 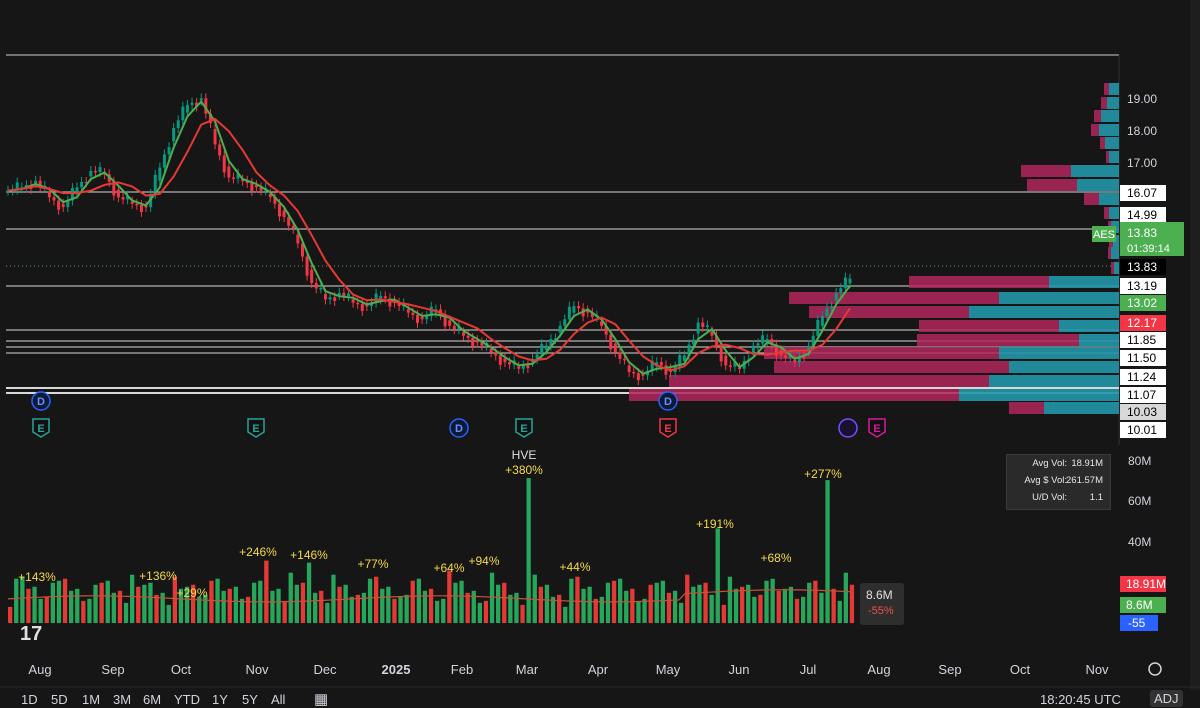 I want to click on ud-volume-label: -55, so click(x=1137, y=623).